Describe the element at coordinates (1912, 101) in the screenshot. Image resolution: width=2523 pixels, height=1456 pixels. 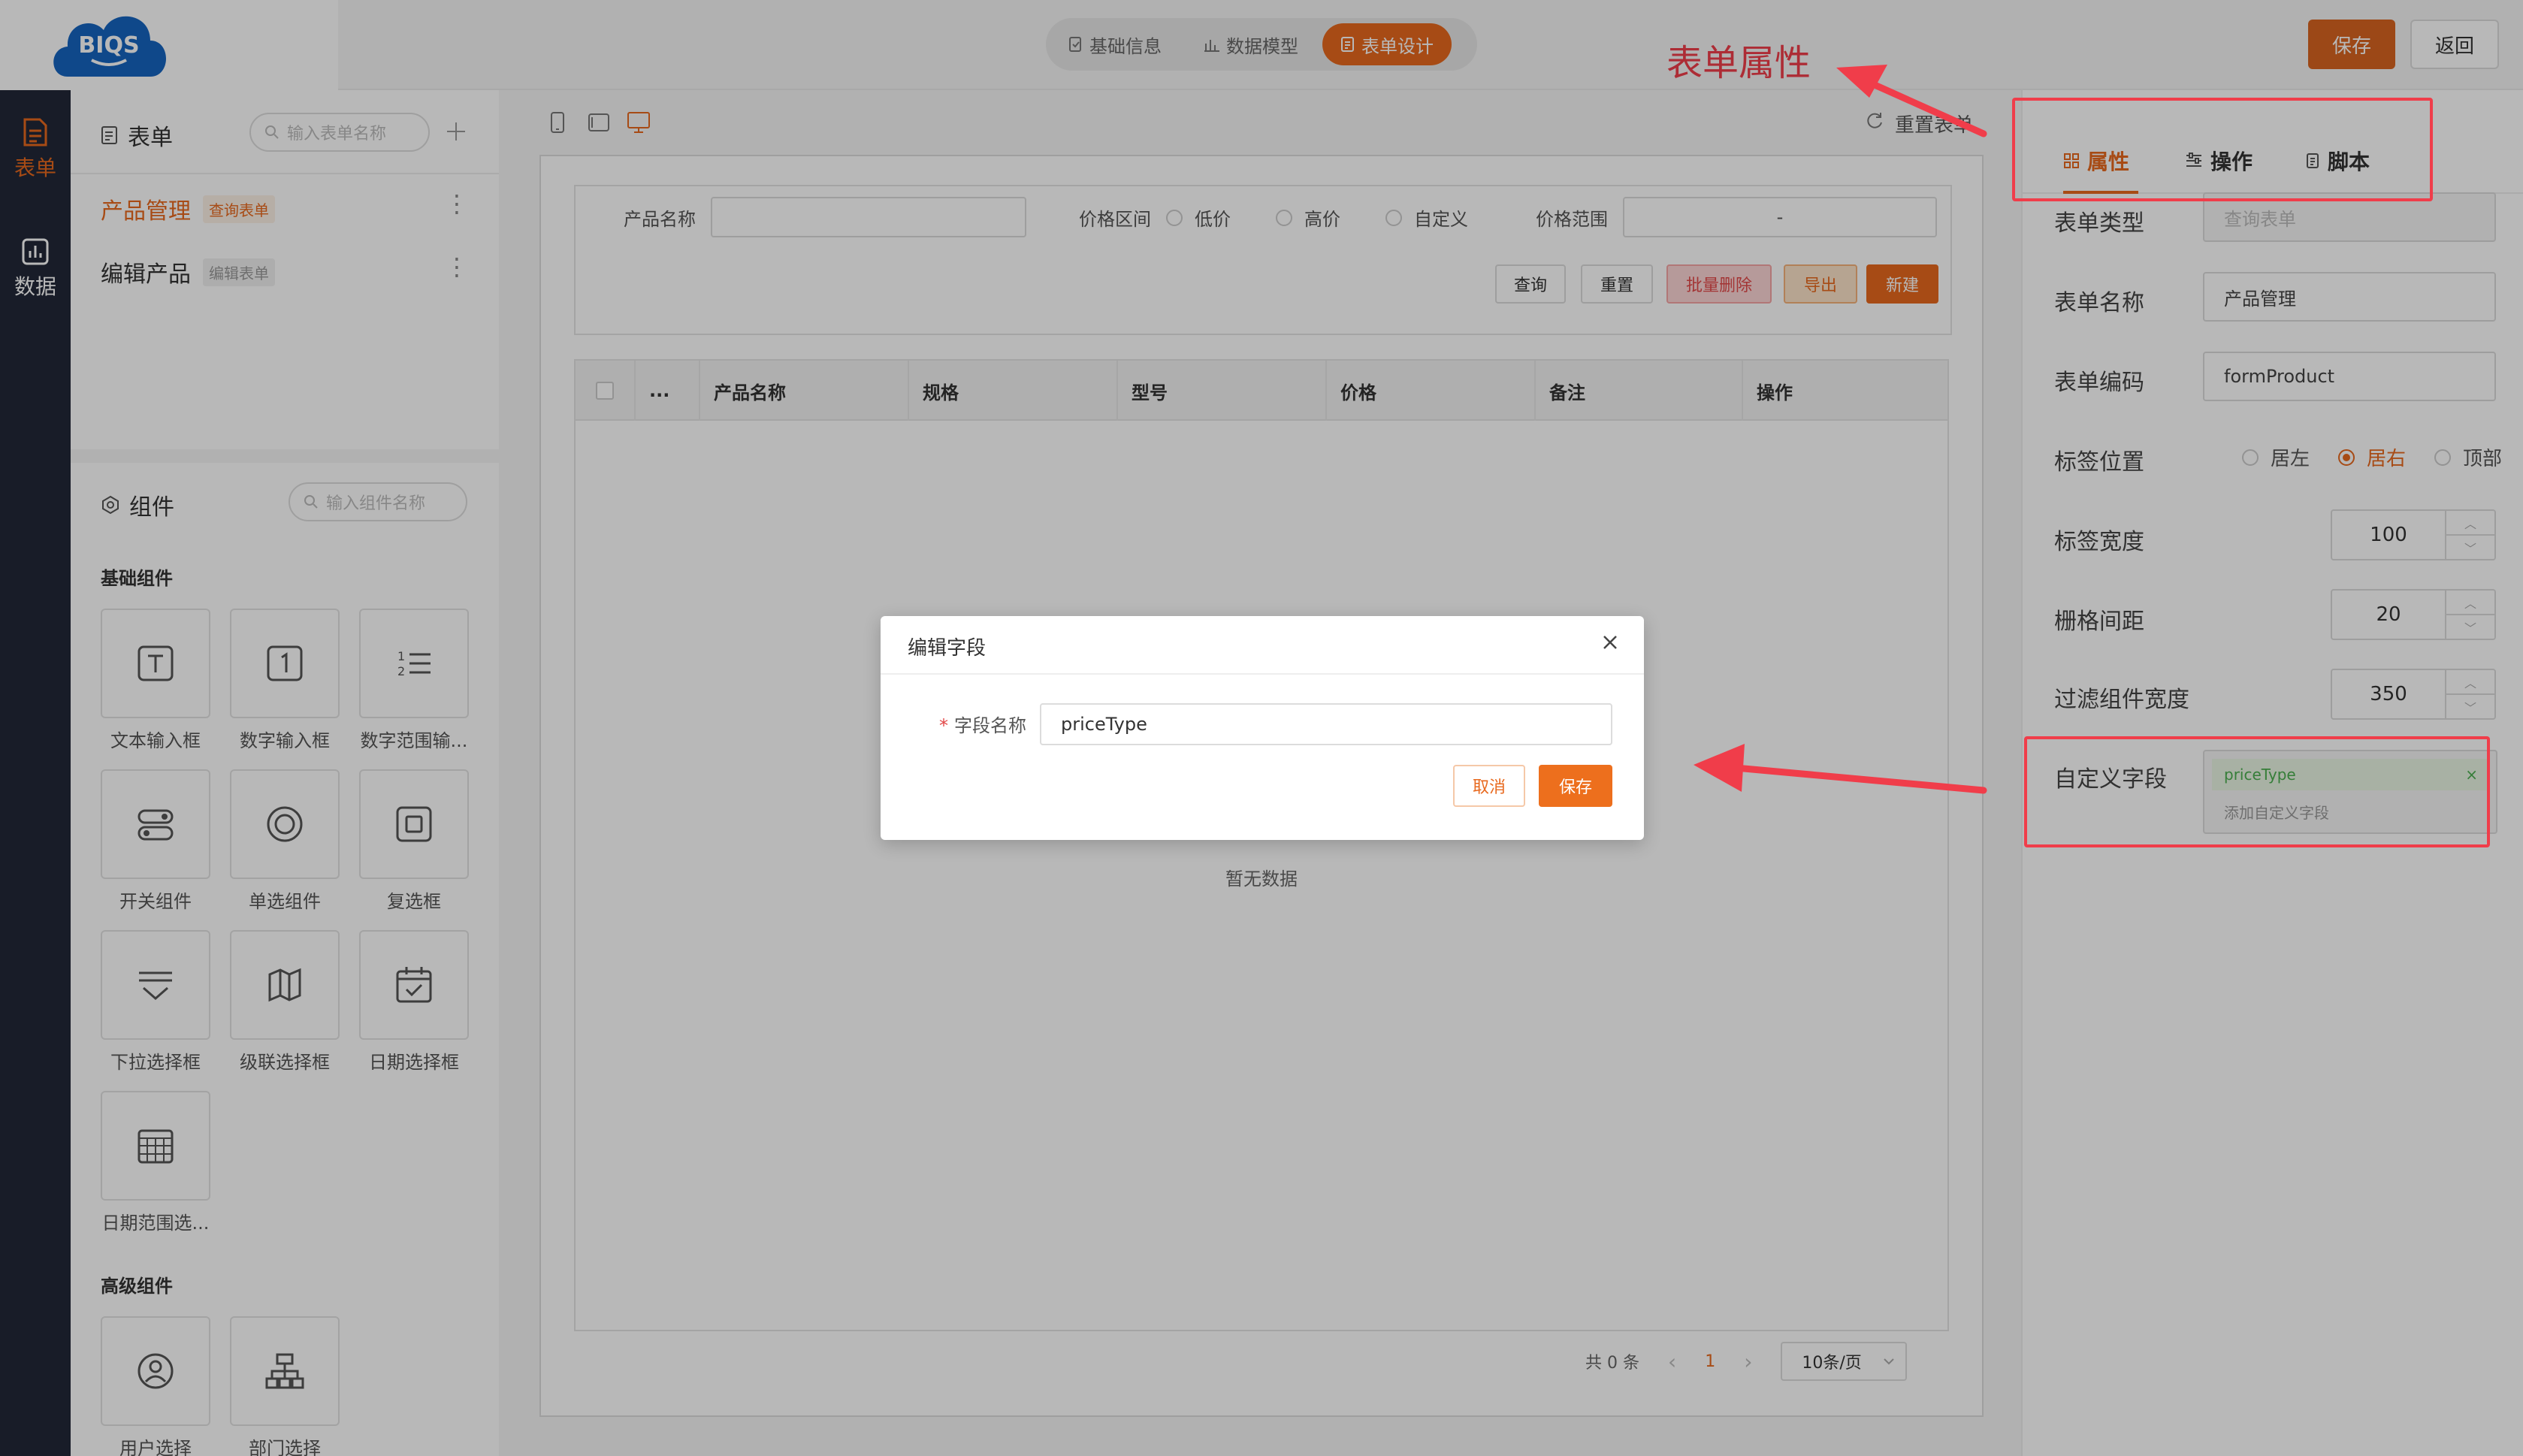
I see `arrow-to-title-annotation` at that location.